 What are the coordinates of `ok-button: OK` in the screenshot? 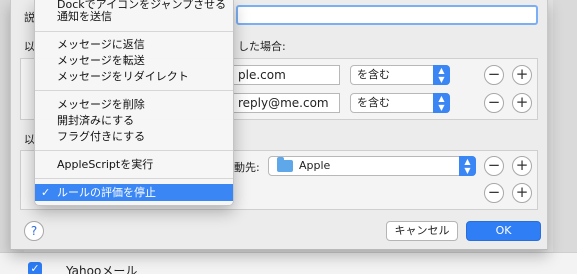 It's located at (503, 231).